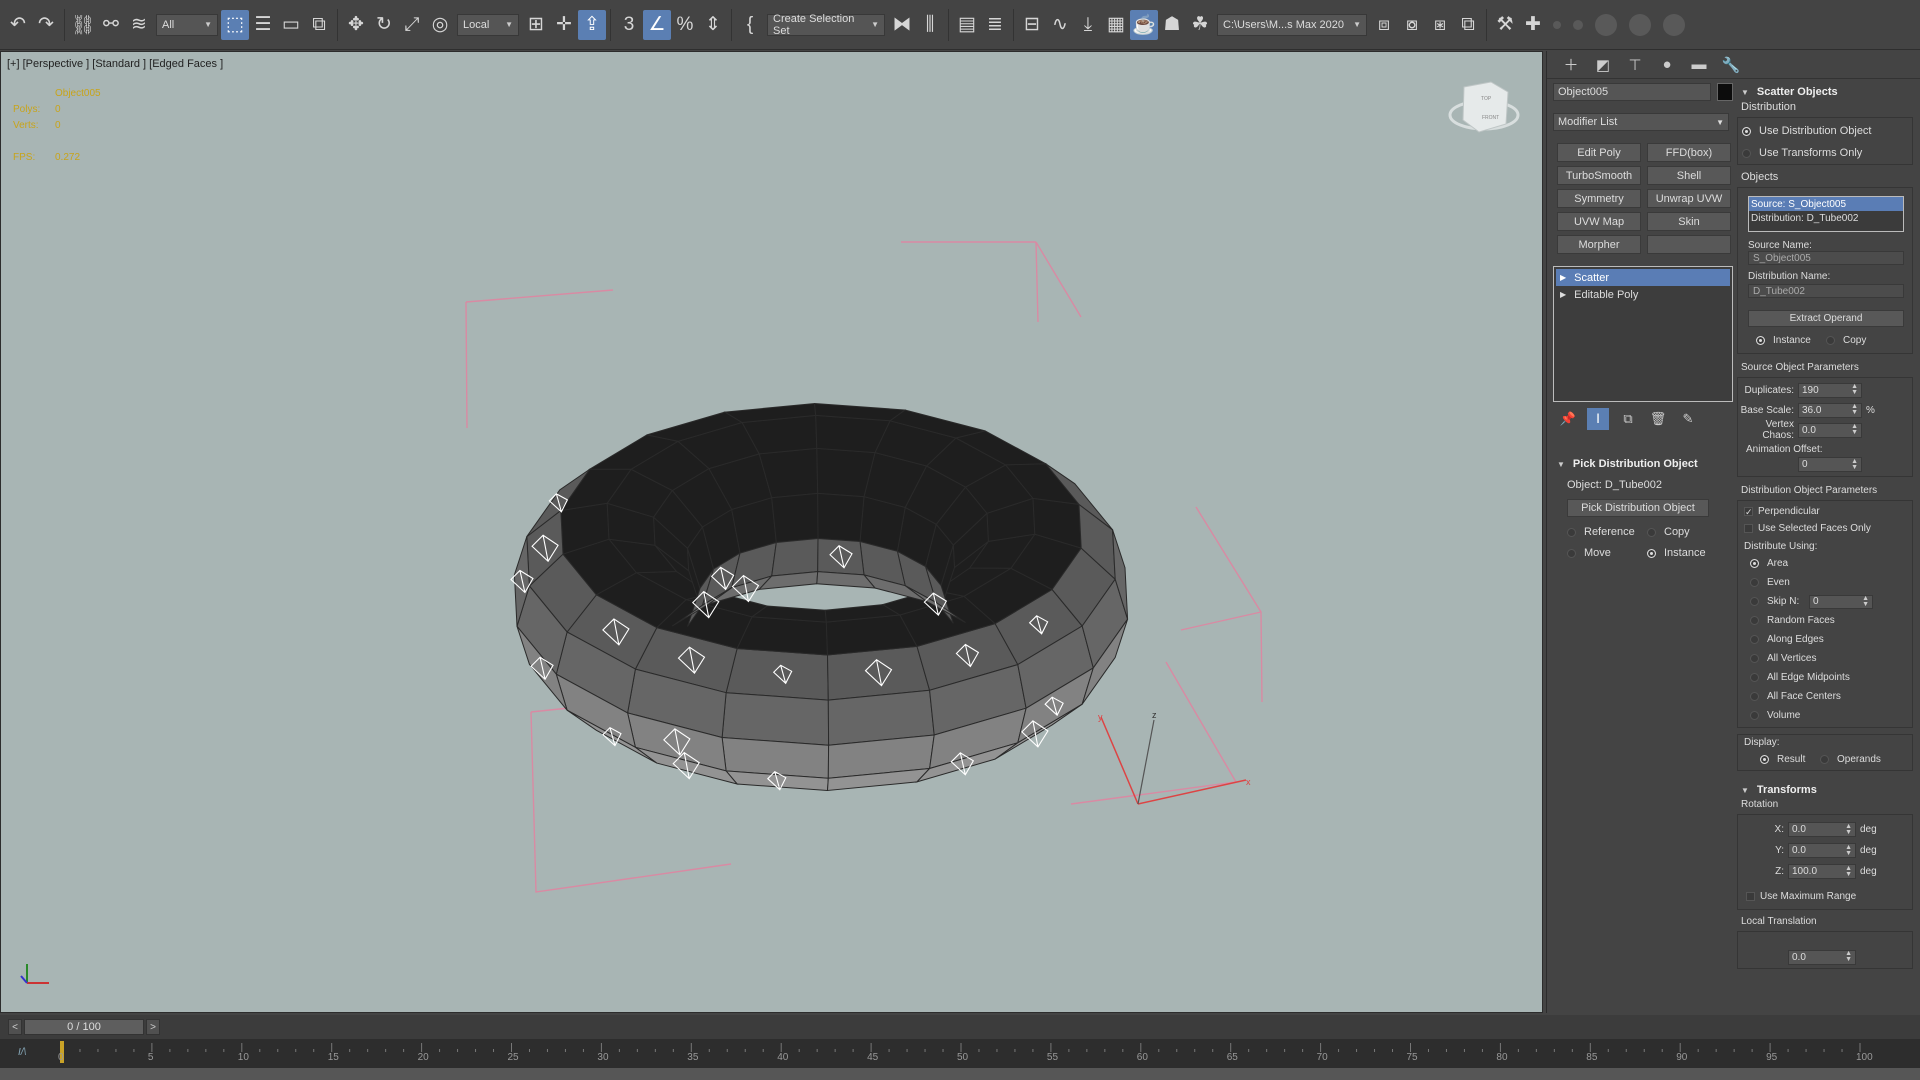 This screenshot has height=1080, width=1920. What do you see at coordinates (18, 25) in the screenshot?
I see `undo-icon: ↶` at bounding box center [18, 25].